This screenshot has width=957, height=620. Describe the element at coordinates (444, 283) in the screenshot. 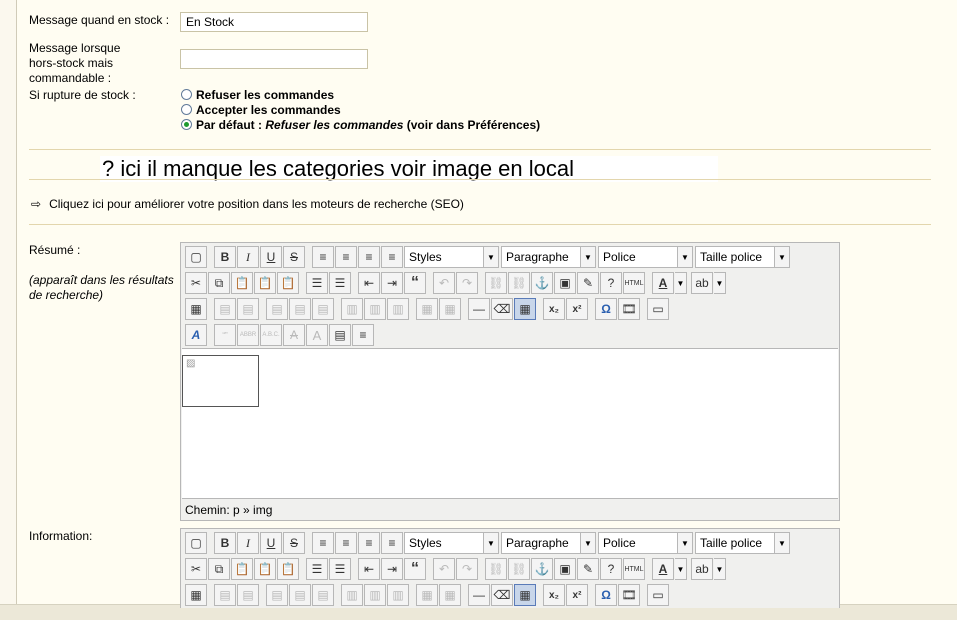

I see `undo-icon: ↶` at that location.